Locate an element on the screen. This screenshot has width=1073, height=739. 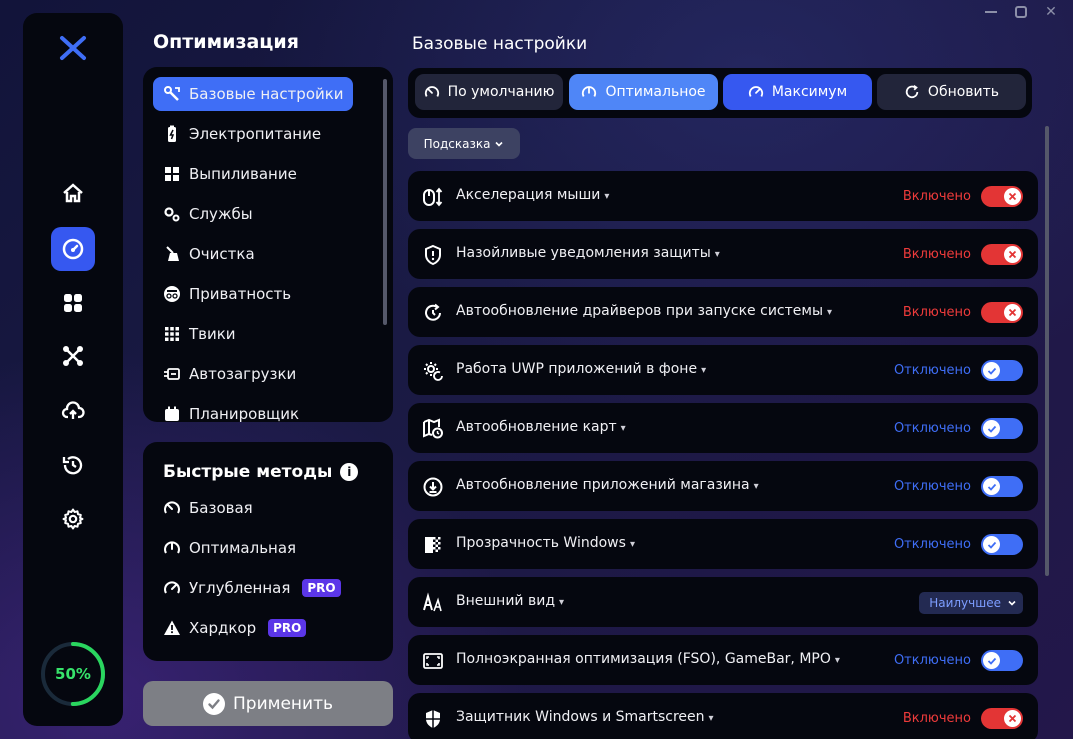
category-label: Планировщик is located at coordinates (244, 413).